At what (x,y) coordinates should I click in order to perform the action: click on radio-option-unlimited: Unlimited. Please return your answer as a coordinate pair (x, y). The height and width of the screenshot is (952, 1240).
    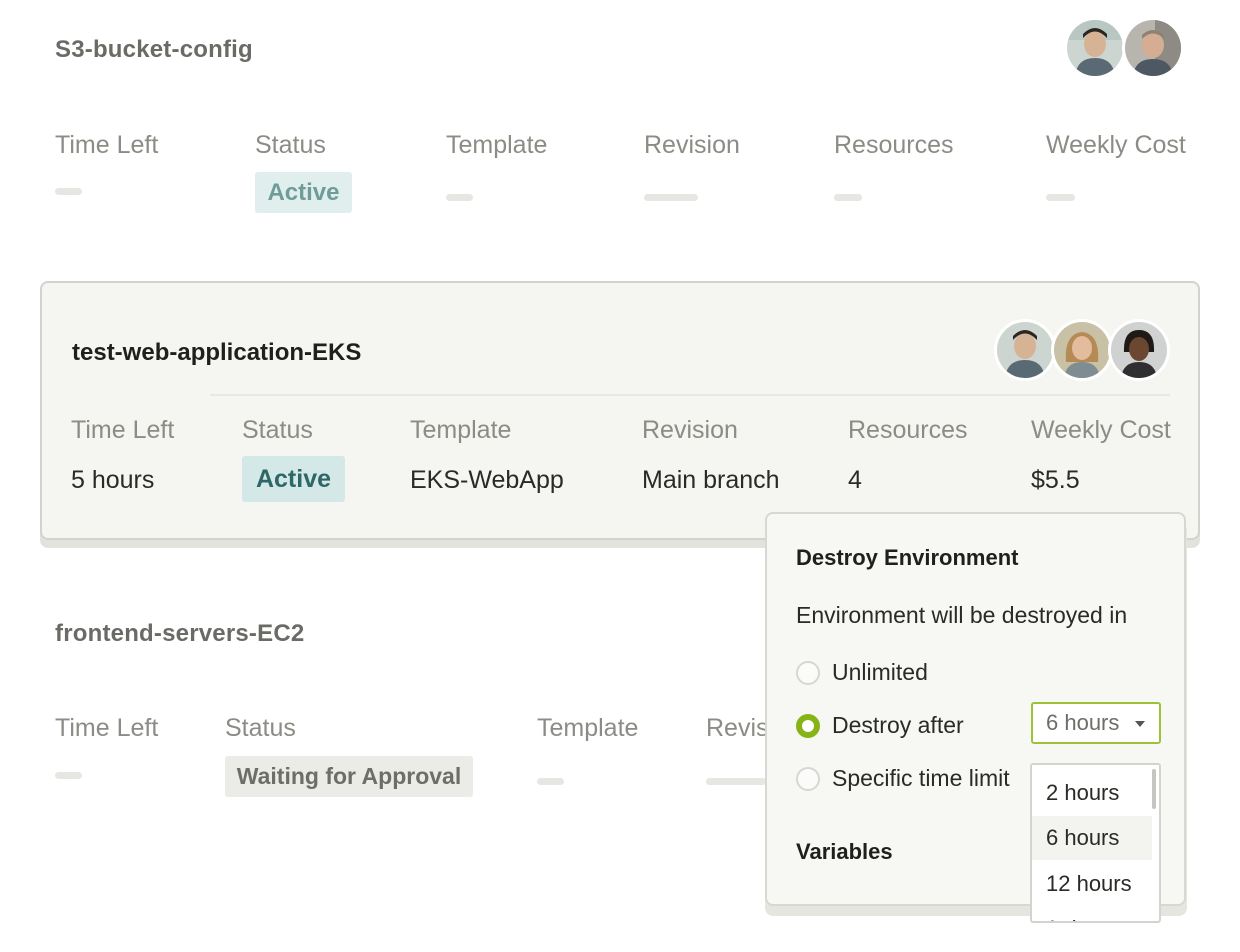
    Looking at the image, I should click on (862, 672).